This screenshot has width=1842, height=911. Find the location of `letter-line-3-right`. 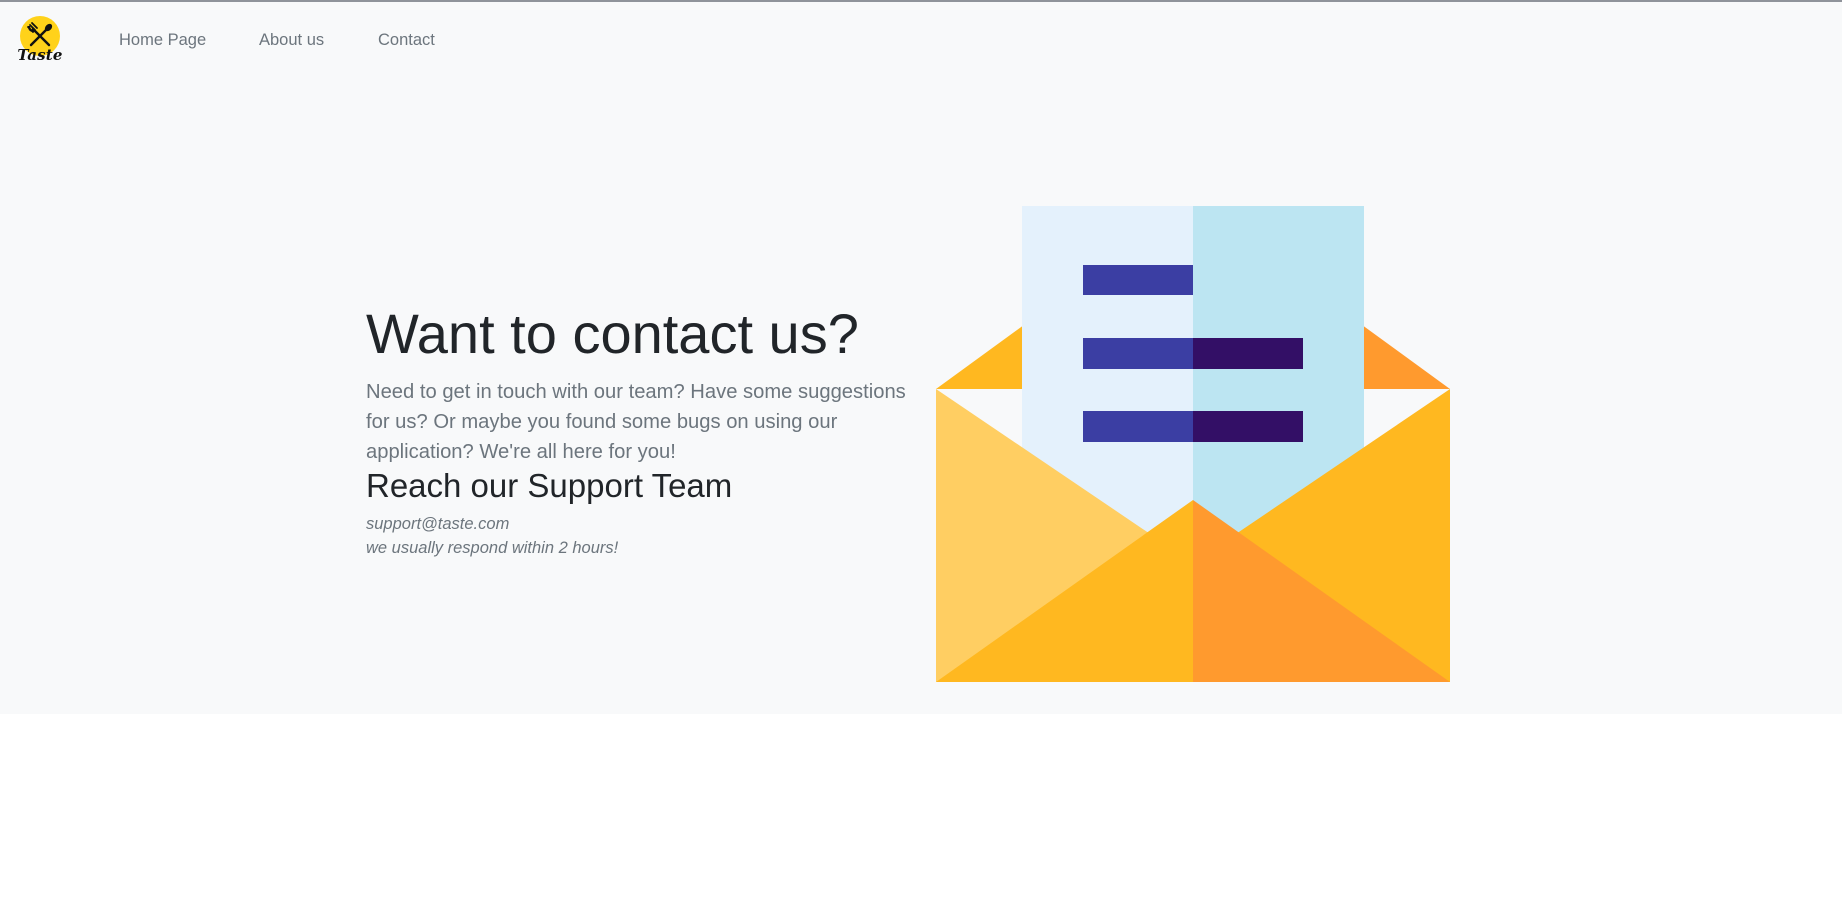

letter-line-3-right is located at coordinates (1248, 426).